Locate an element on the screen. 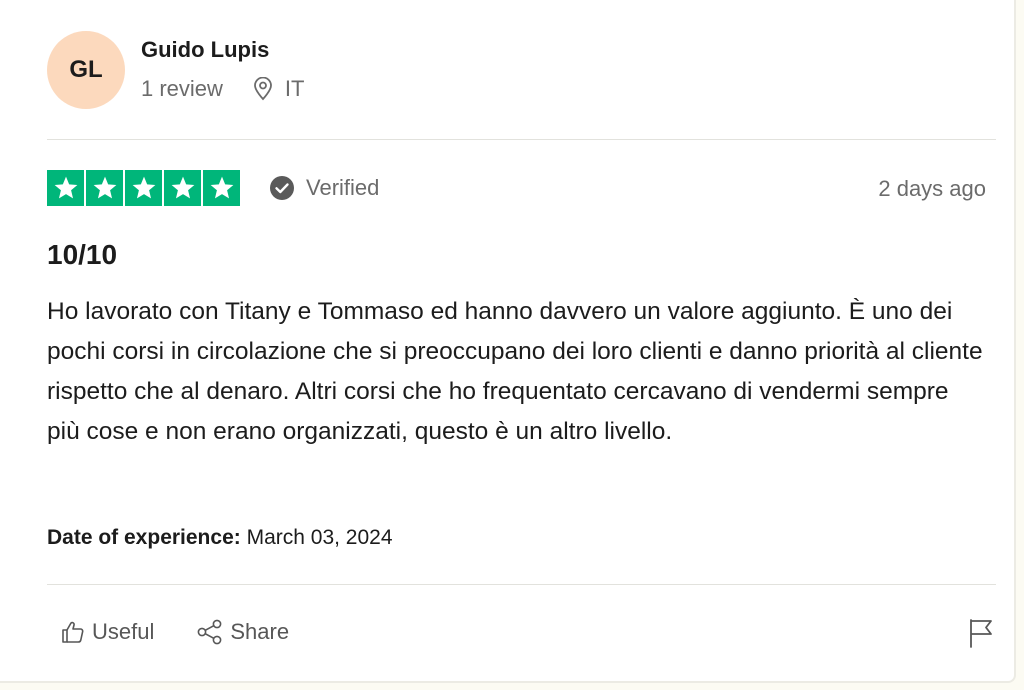 The image size is (1024, 690). star-rating is located at coordinates (143, 188).